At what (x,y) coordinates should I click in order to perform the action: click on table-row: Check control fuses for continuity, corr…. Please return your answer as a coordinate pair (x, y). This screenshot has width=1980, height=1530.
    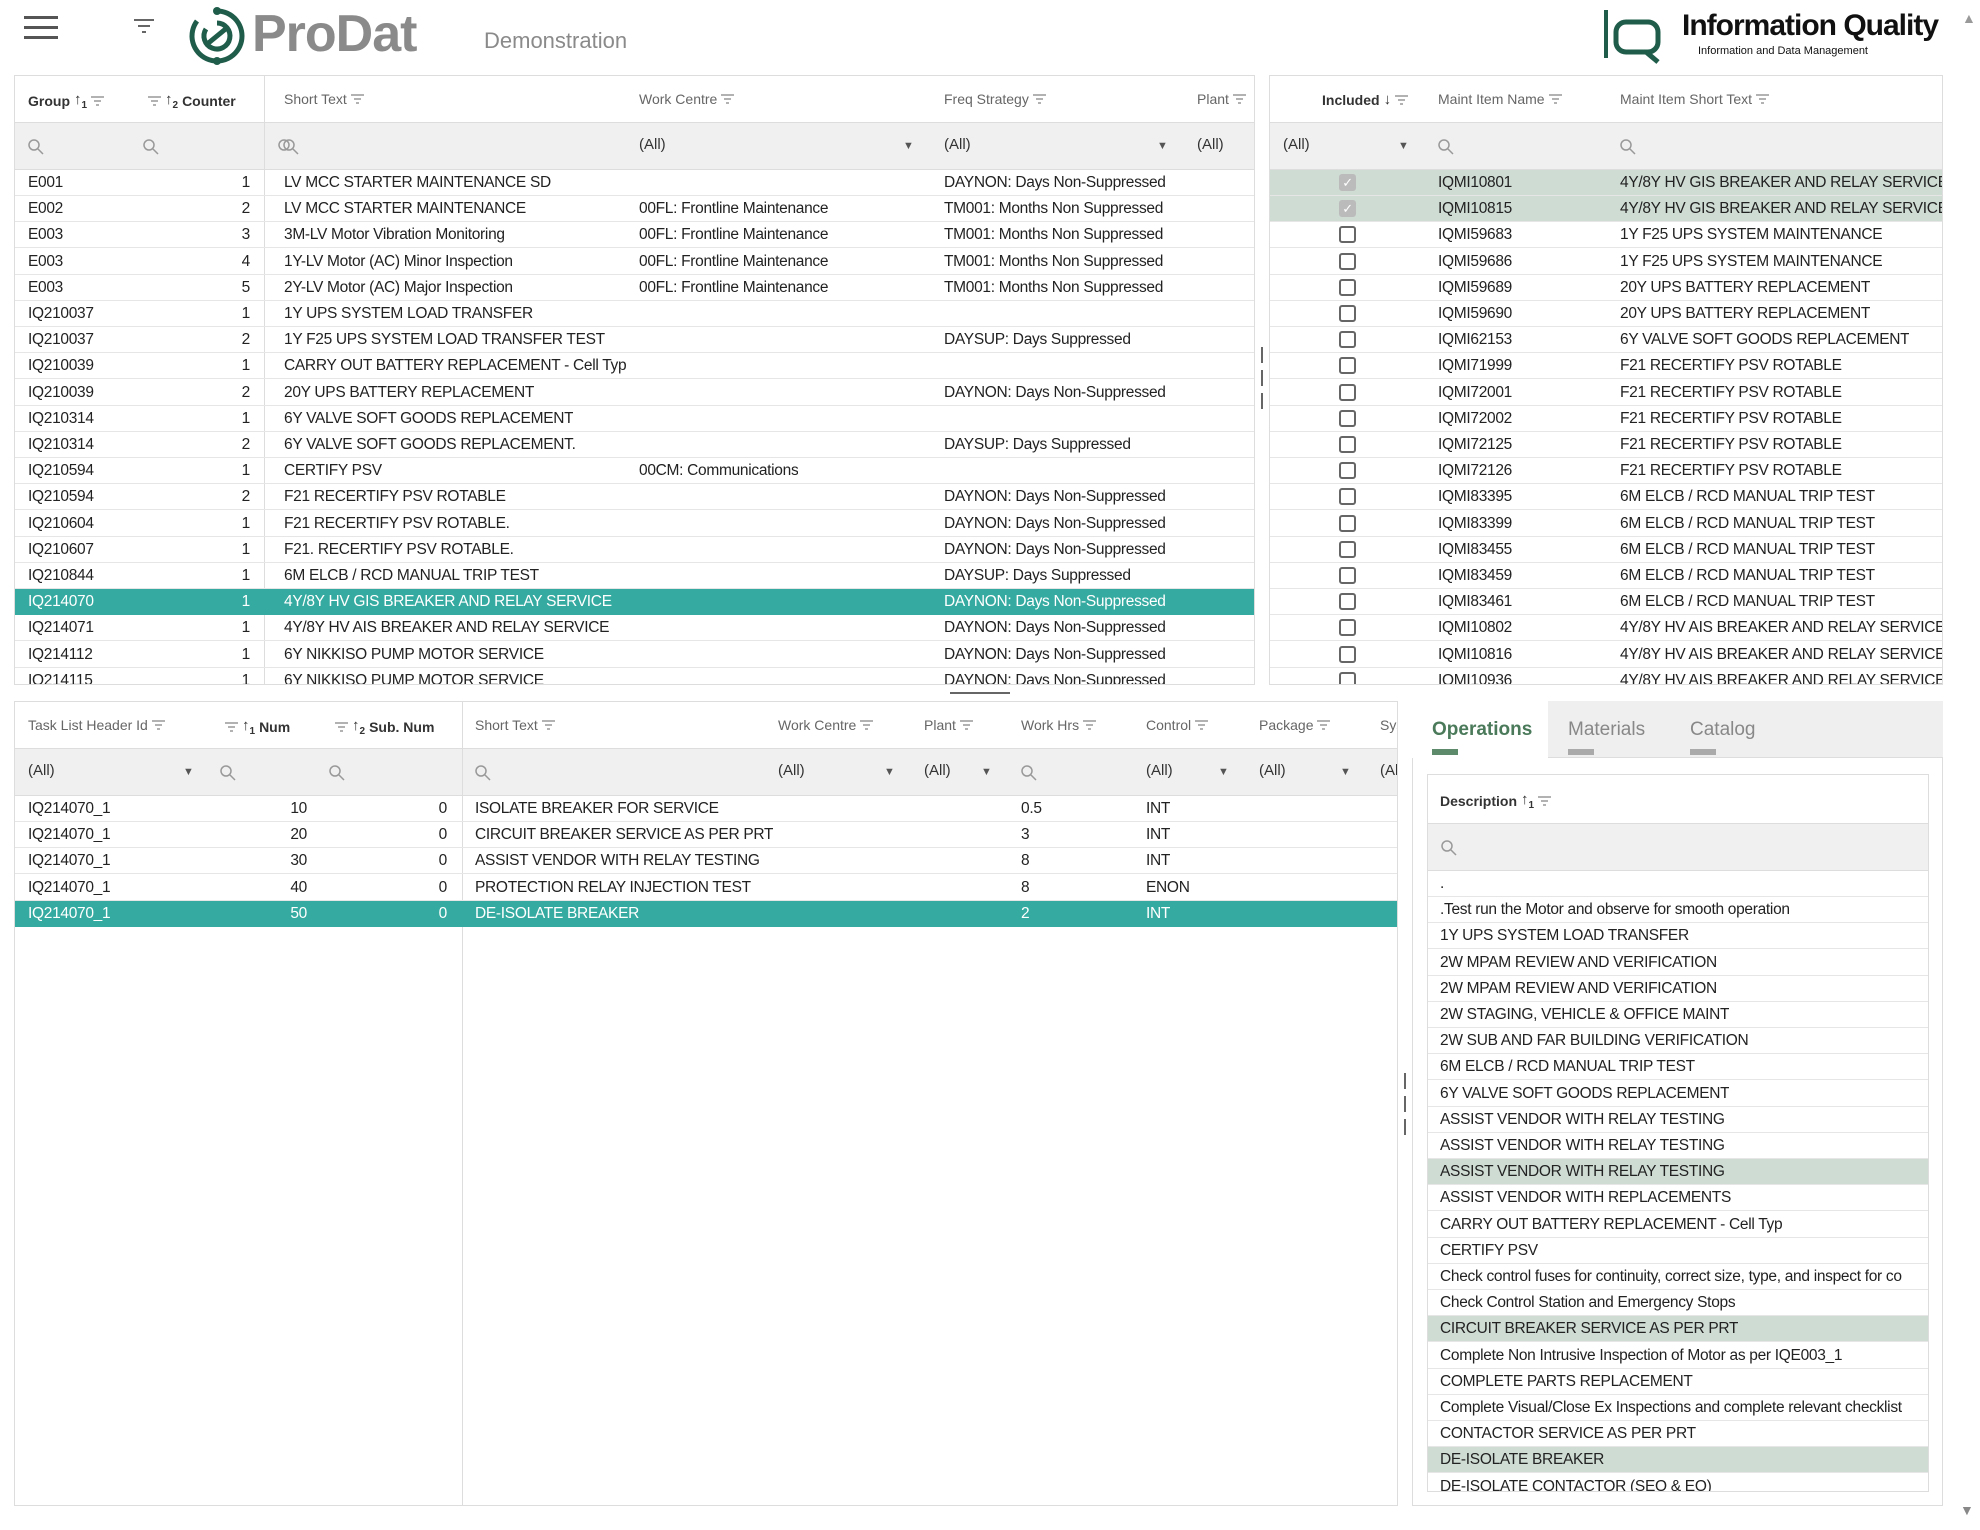
    Looking at the image, I should click on (1678, 1277).